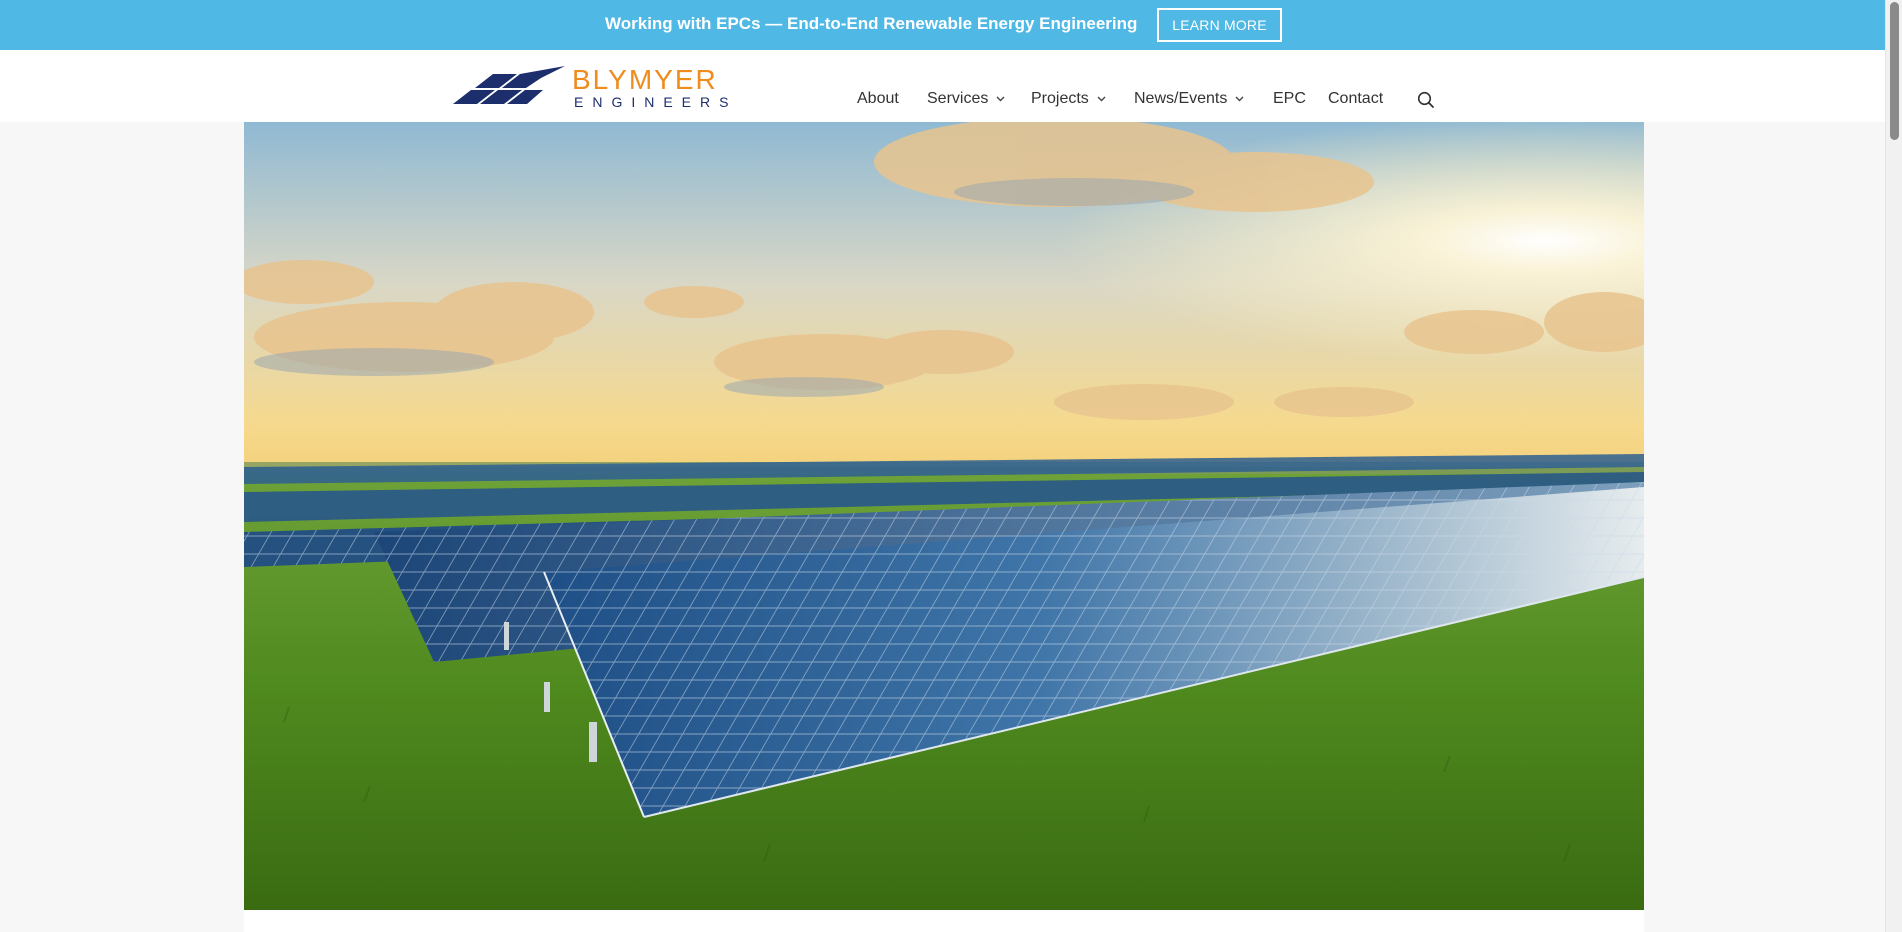  What do you see at coordinates (509, 85) in the screenshot?
I see `logo-mark-icon` at bounding box center [509, 85].